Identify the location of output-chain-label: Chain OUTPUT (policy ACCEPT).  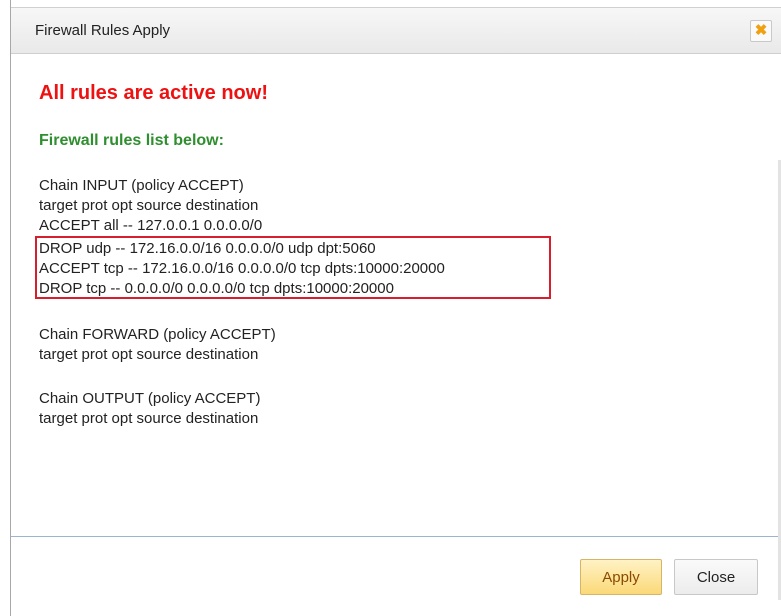
(150, 398).